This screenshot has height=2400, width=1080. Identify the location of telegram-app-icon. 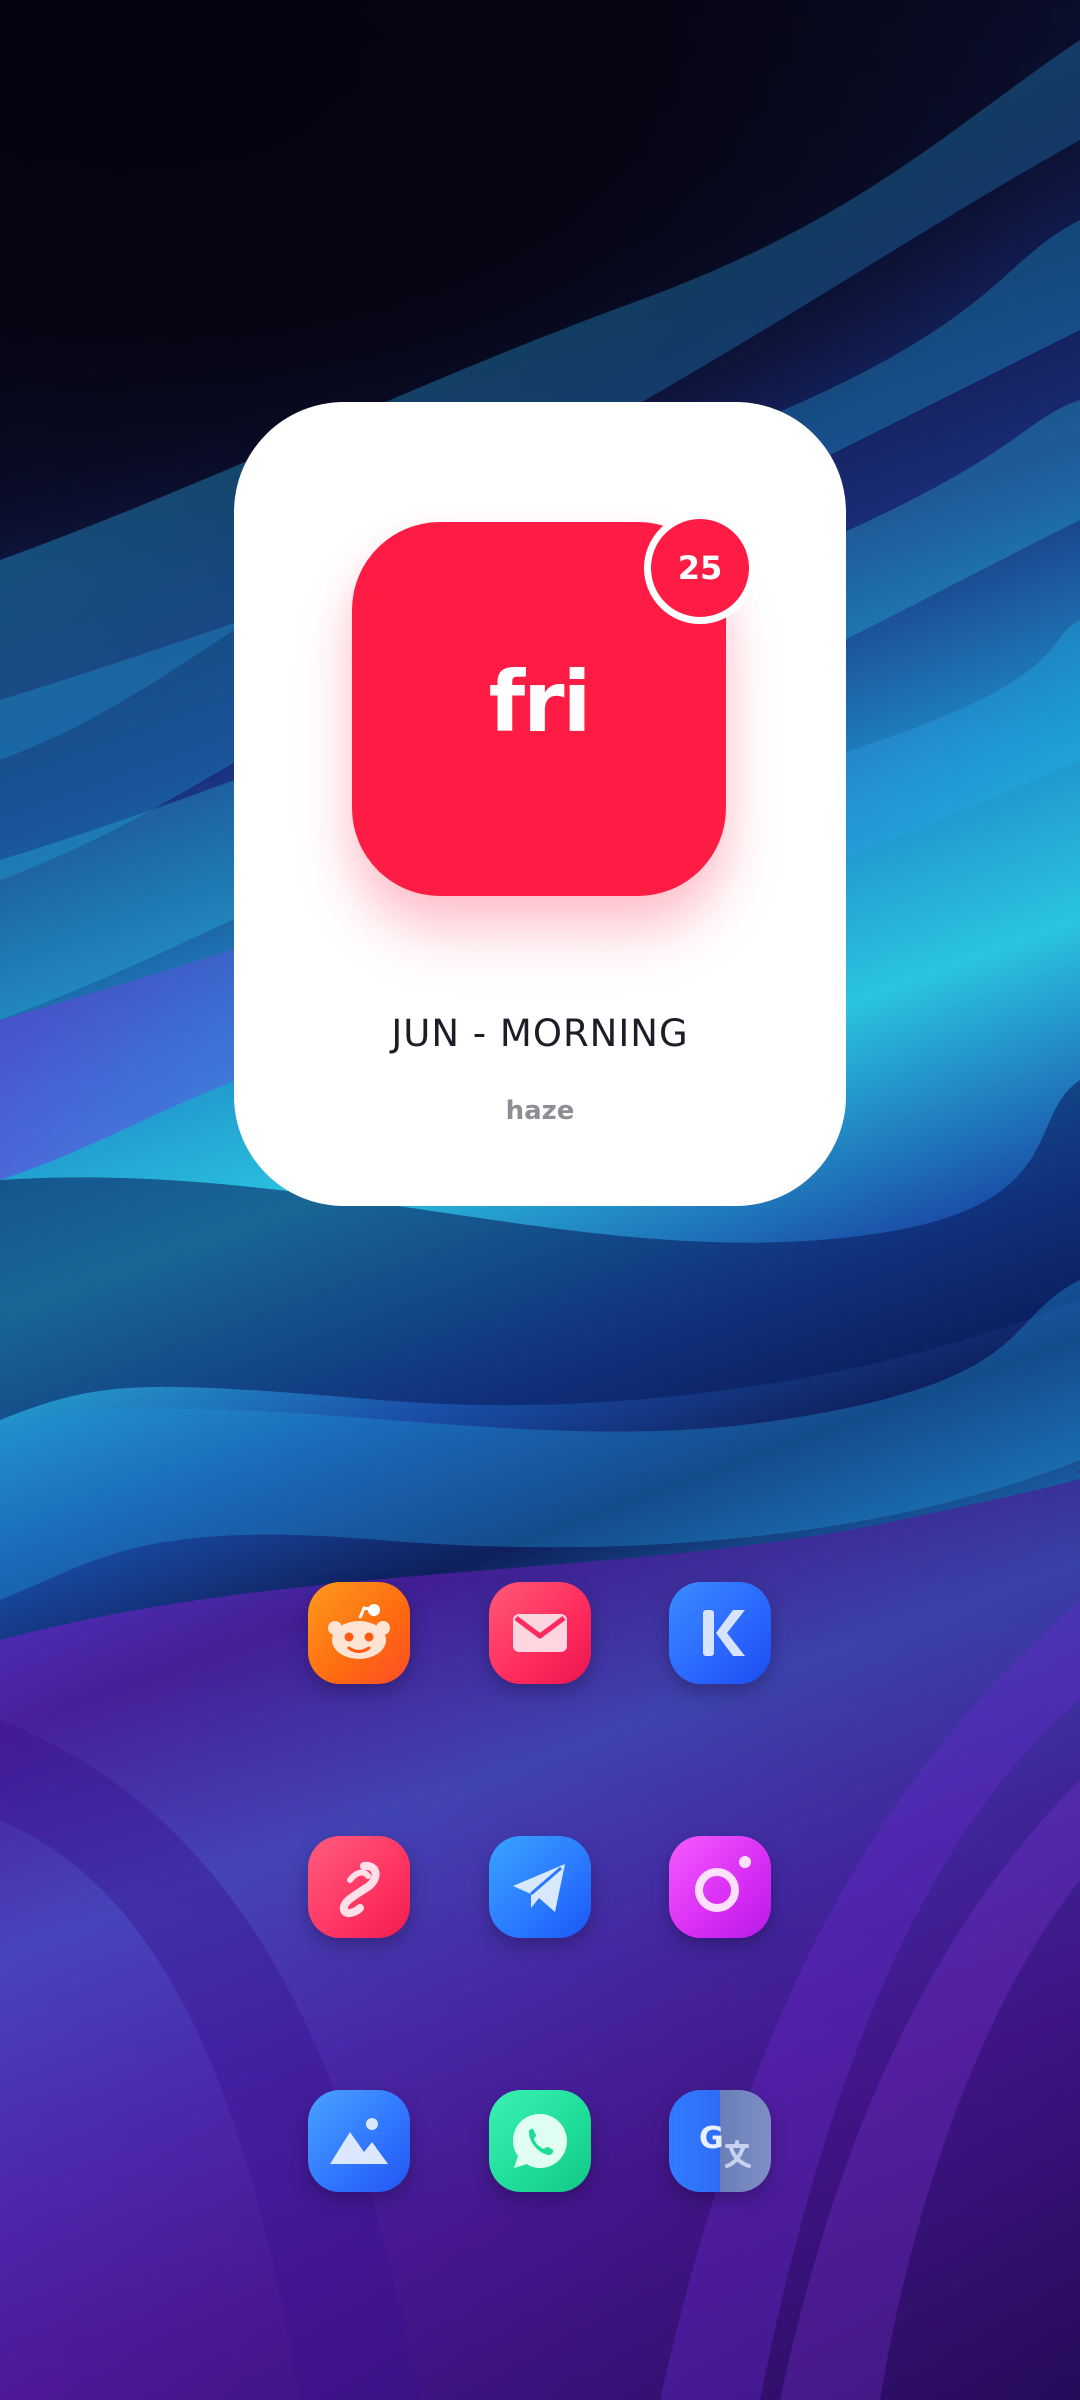
(540, 1887).